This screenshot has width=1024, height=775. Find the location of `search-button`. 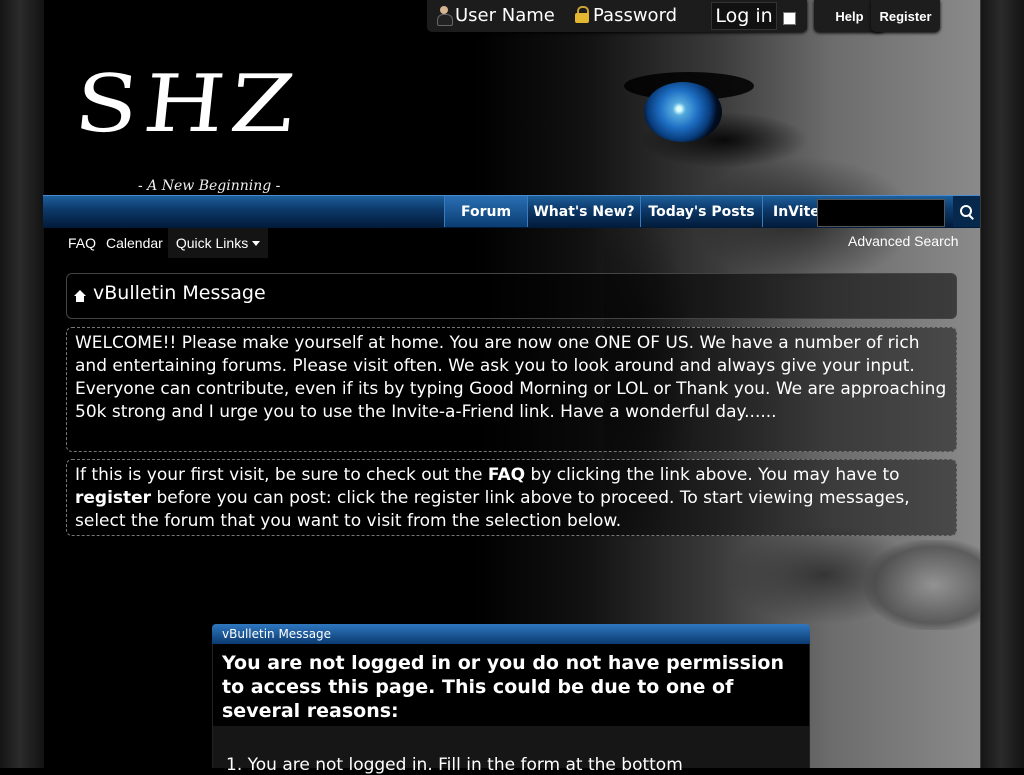

search-button is located at coordinates (966, 211).